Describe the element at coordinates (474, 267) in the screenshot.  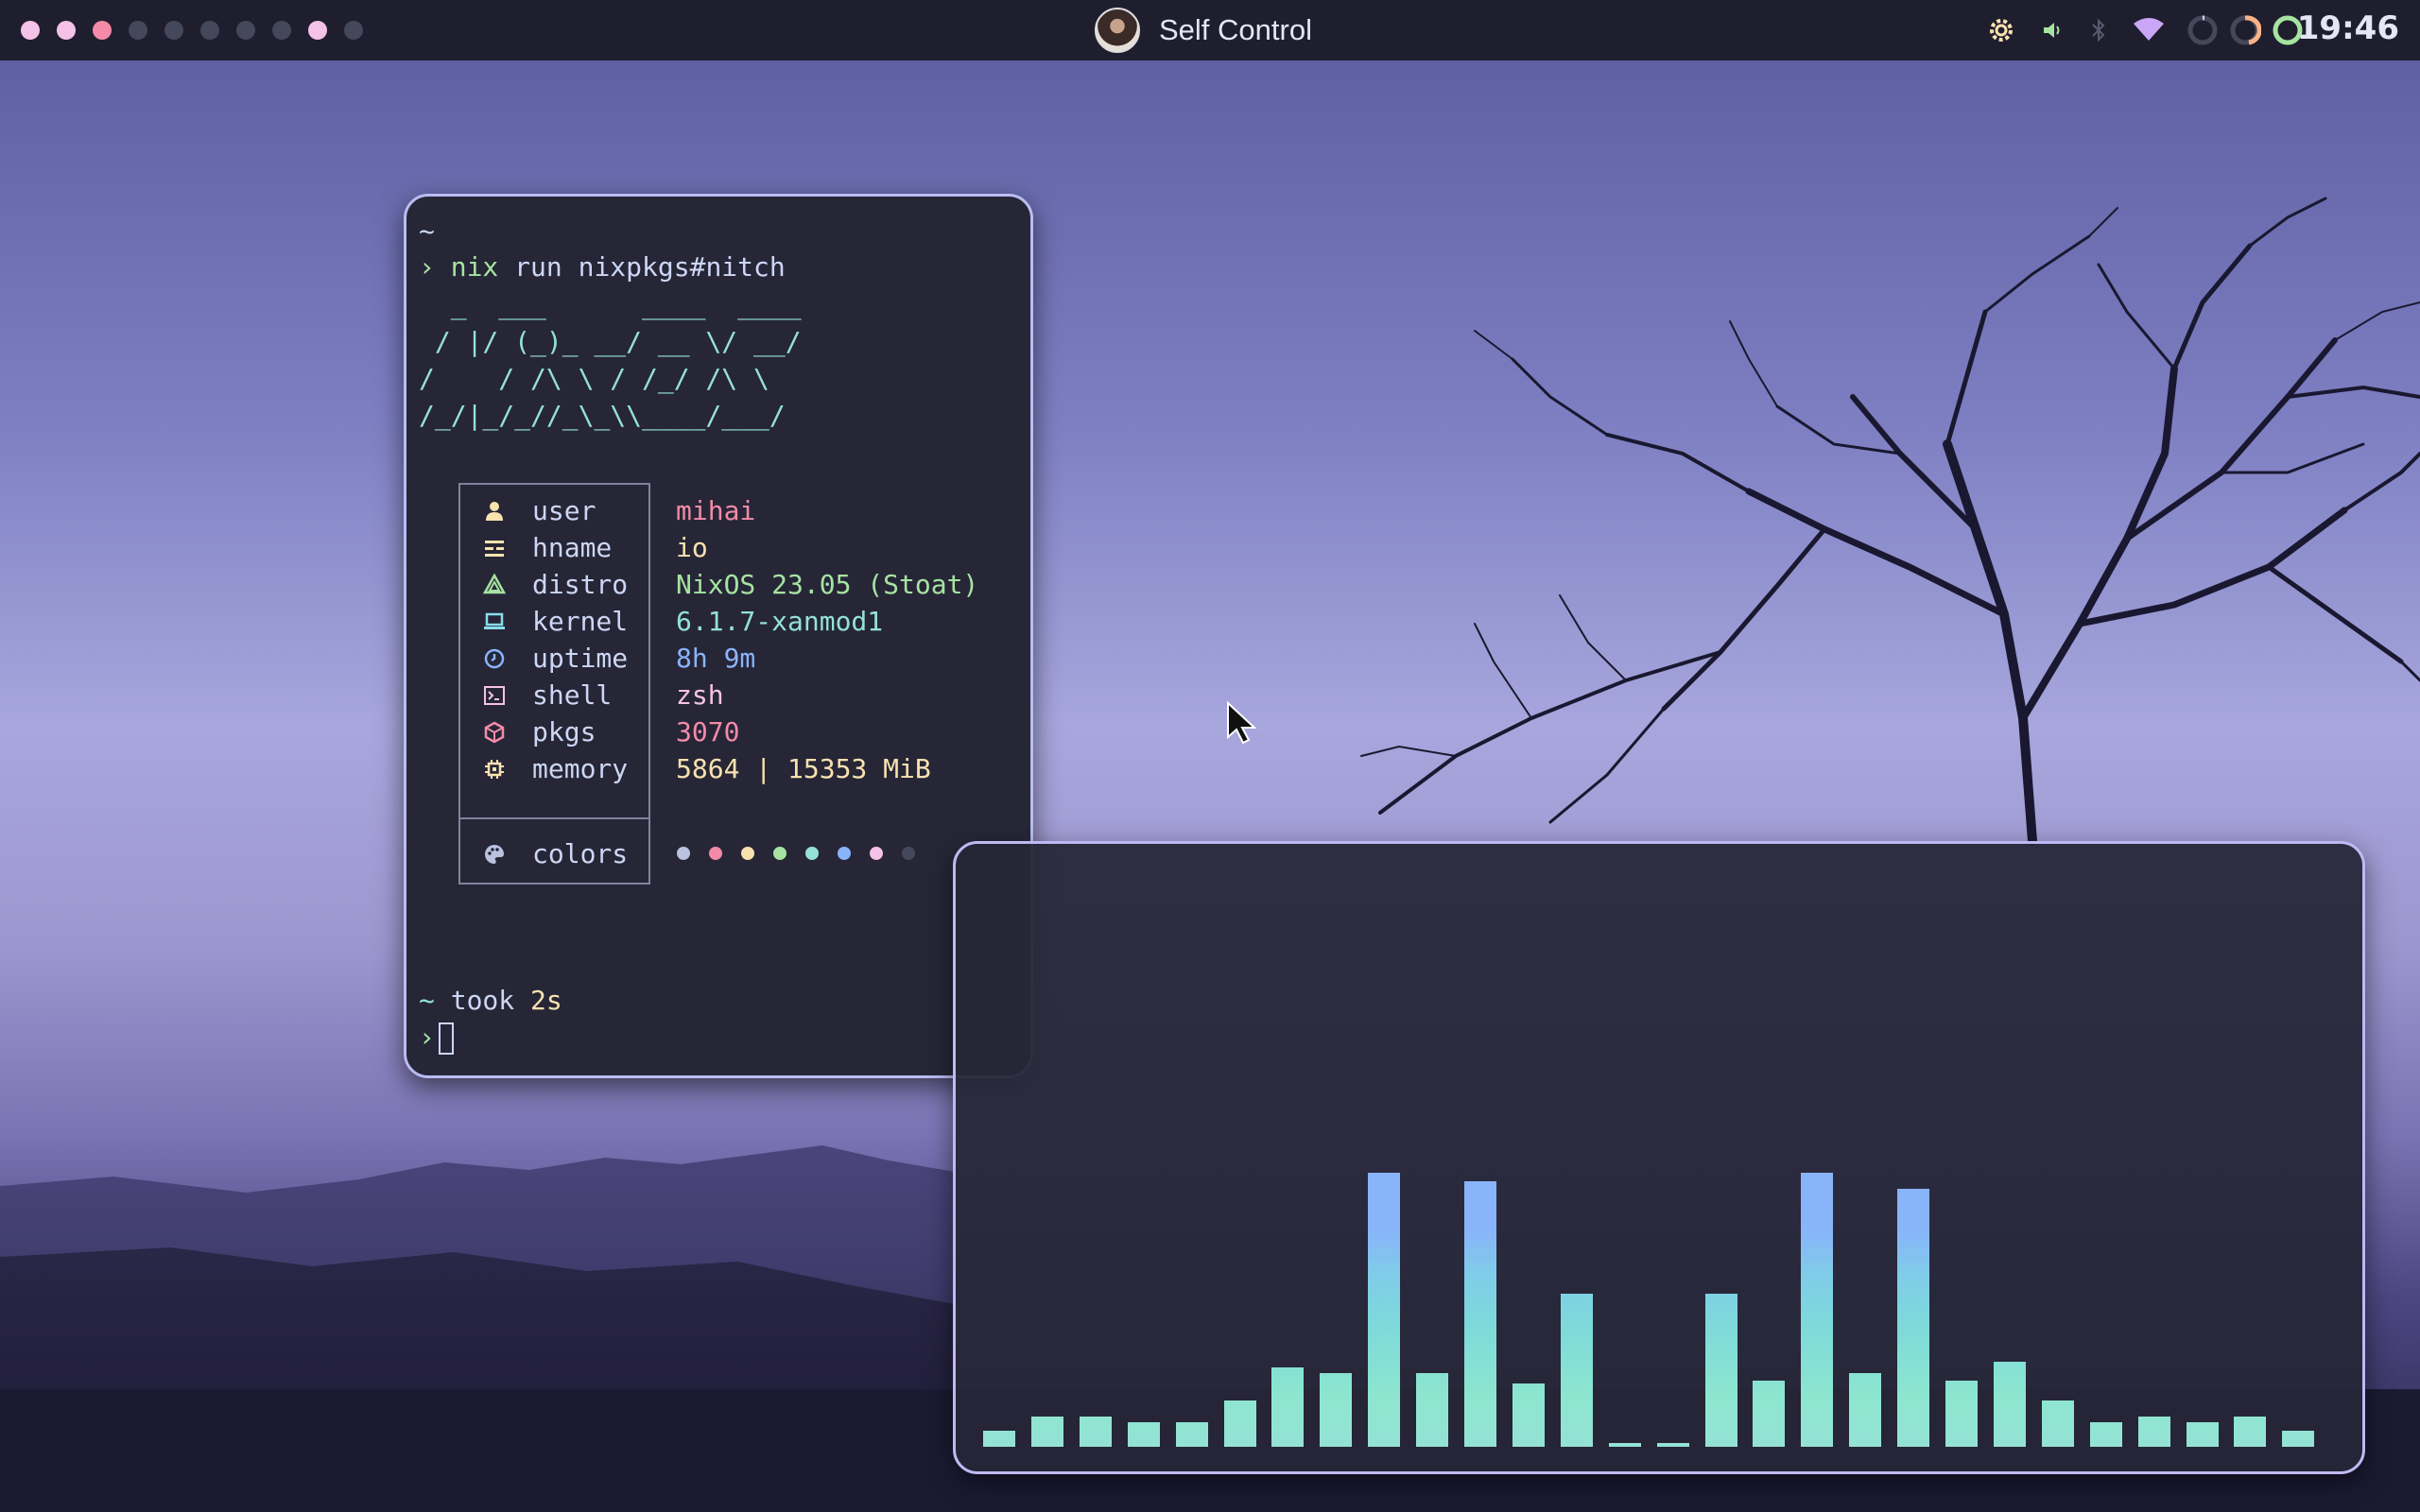
I see `command-name: nix` at that location.